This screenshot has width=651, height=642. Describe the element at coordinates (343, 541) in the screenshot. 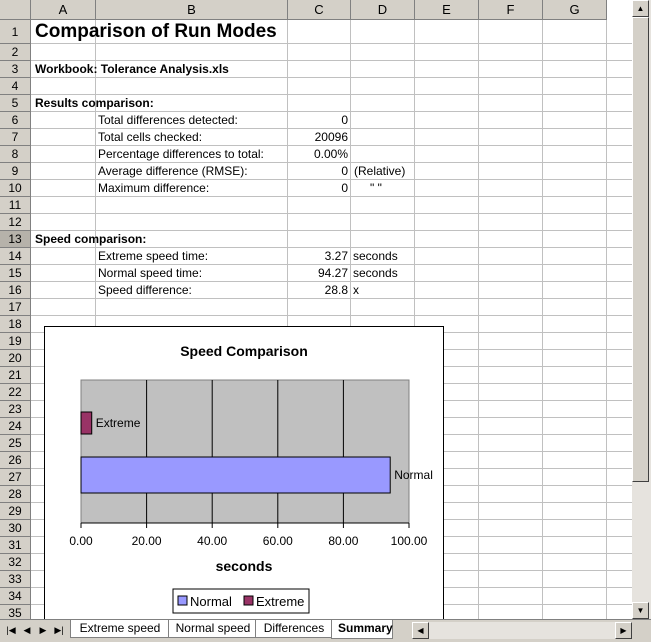

I see `x-tick-label: 80.00` at that location.